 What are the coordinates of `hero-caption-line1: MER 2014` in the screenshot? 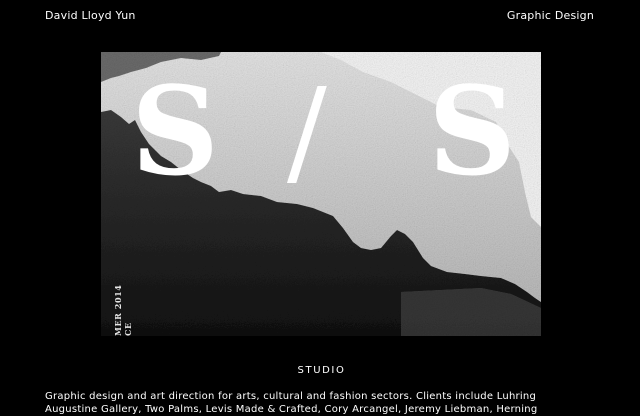 It's located at (118, 310).